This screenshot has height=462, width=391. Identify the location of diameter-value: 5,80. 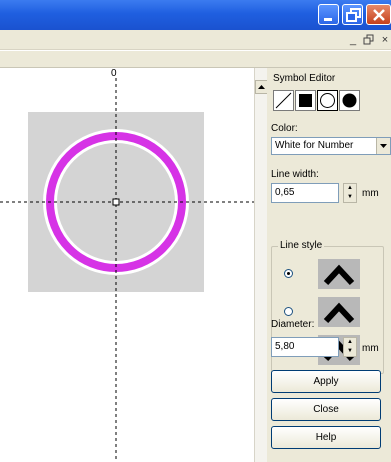
(285, 346).